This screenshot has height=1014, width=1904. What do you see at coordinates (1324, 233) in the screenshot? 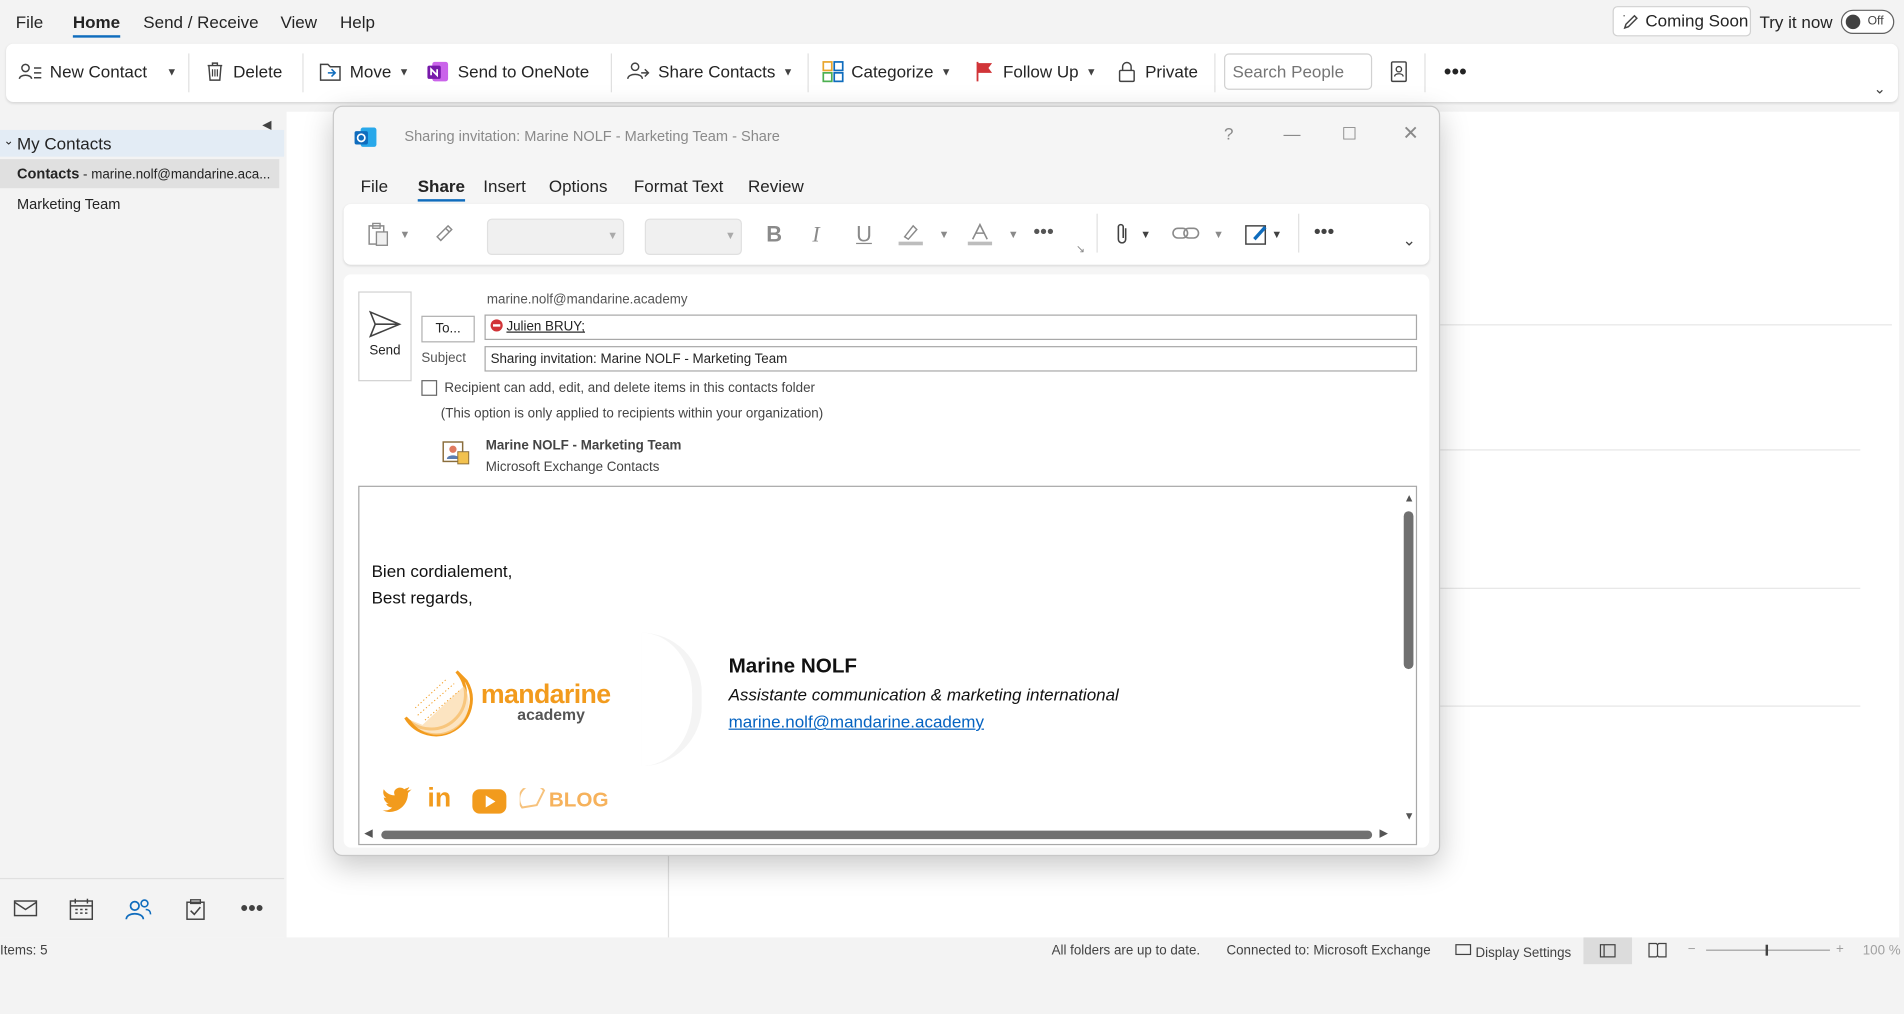
I see `more-commands-icon: •••` at bounding box center [1324, 233].